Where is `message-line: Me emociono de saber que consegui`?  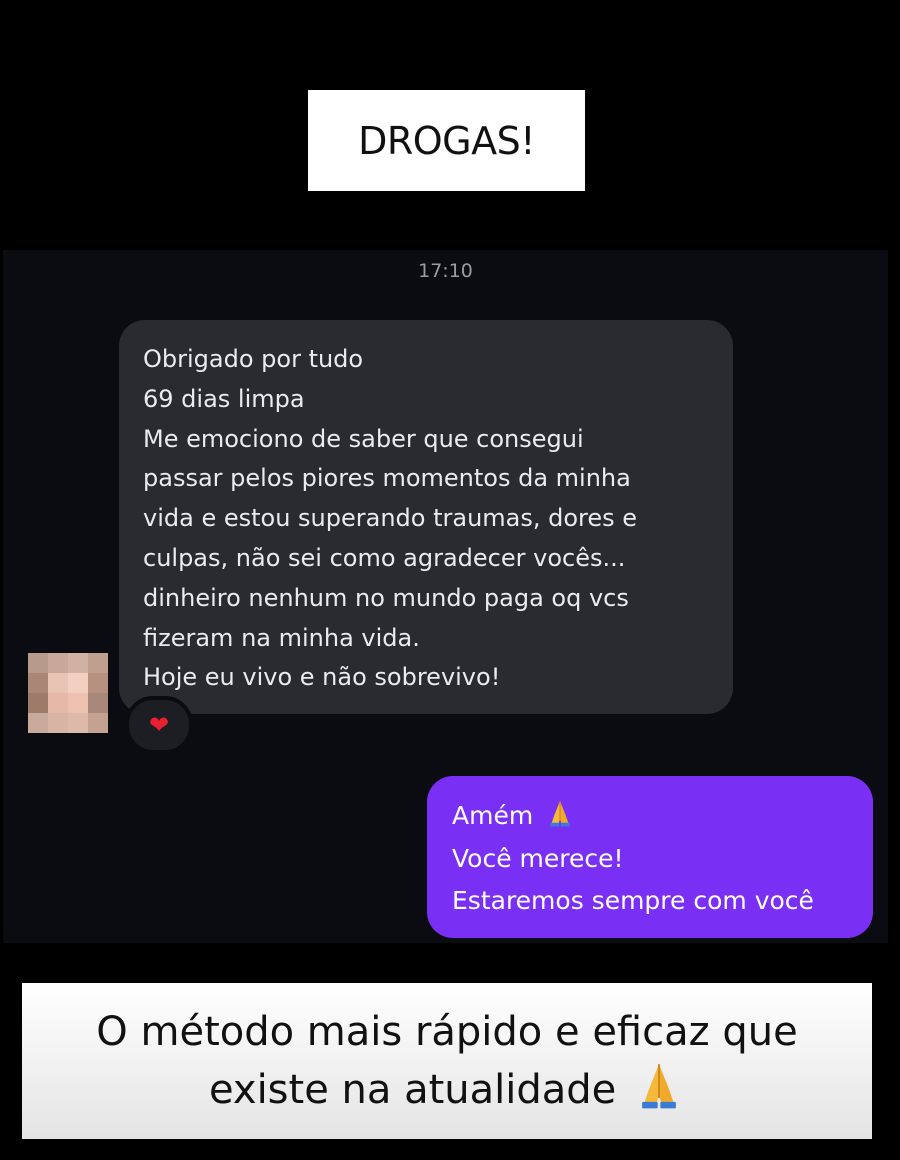 message-line: Me emociono de saber que consegui is located at coordinates (363, 438).